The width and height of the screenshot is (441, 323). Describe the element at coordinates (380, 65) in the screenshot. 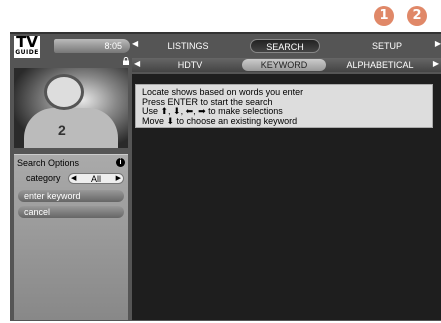

I see `tab-alphabetical: ALPHABETICAL` at that location.